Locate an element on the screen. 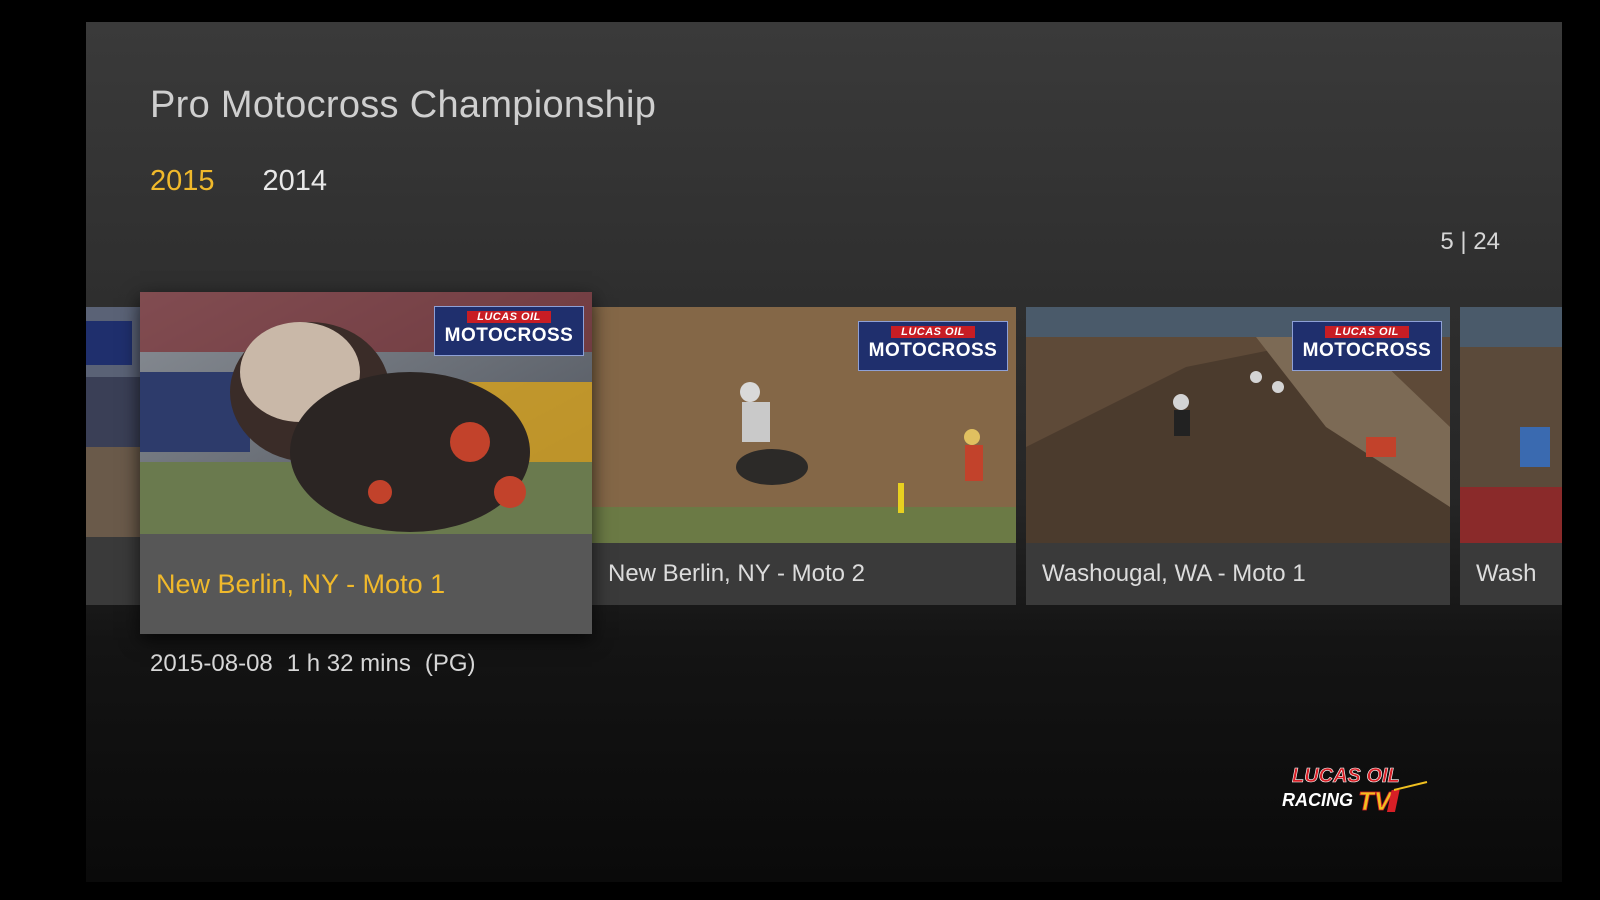 This screenshot has width=1600, height=900. video-details: 2015-08-08 1 h 32 mins (PG) is located at coordinates (313, 664).